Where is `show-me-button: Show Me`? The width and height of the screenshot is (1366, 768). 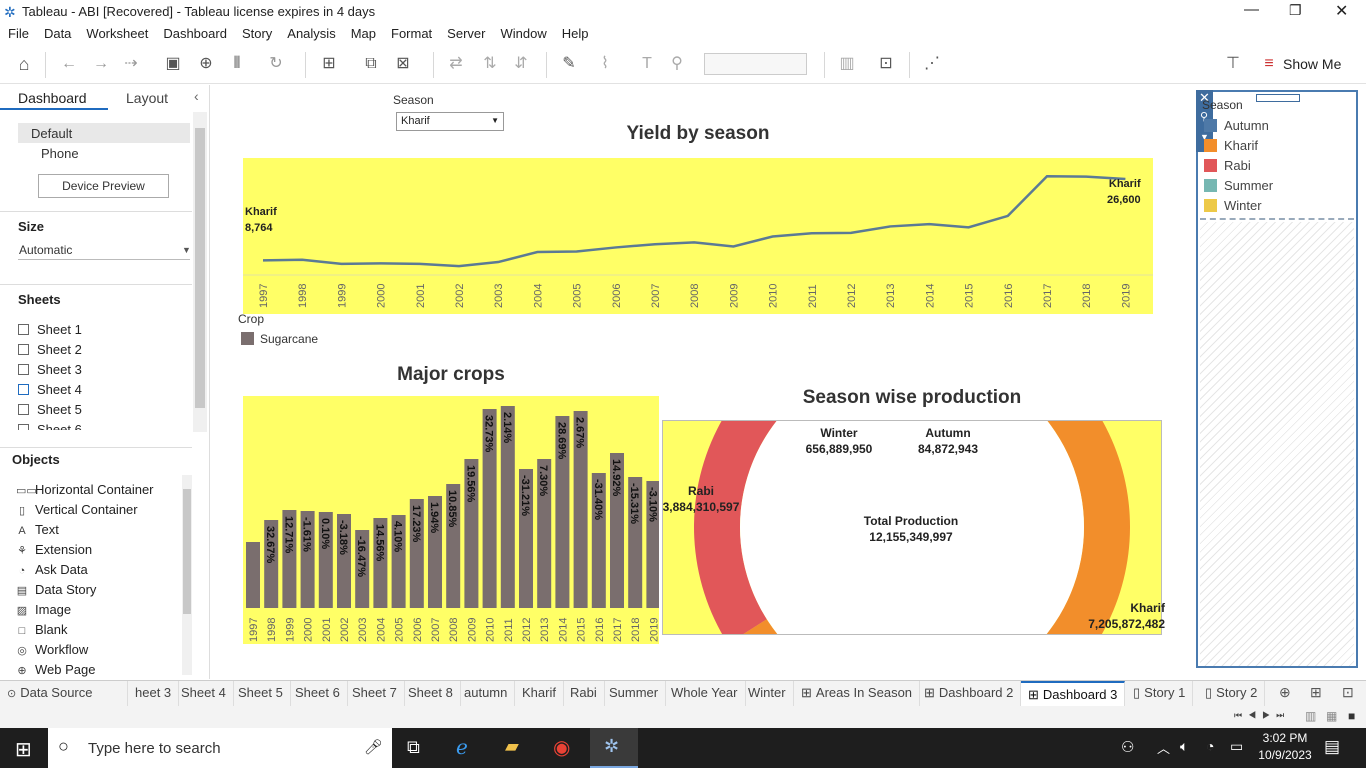
show-me-button: Show Me is located at coordinates (1312, 64).